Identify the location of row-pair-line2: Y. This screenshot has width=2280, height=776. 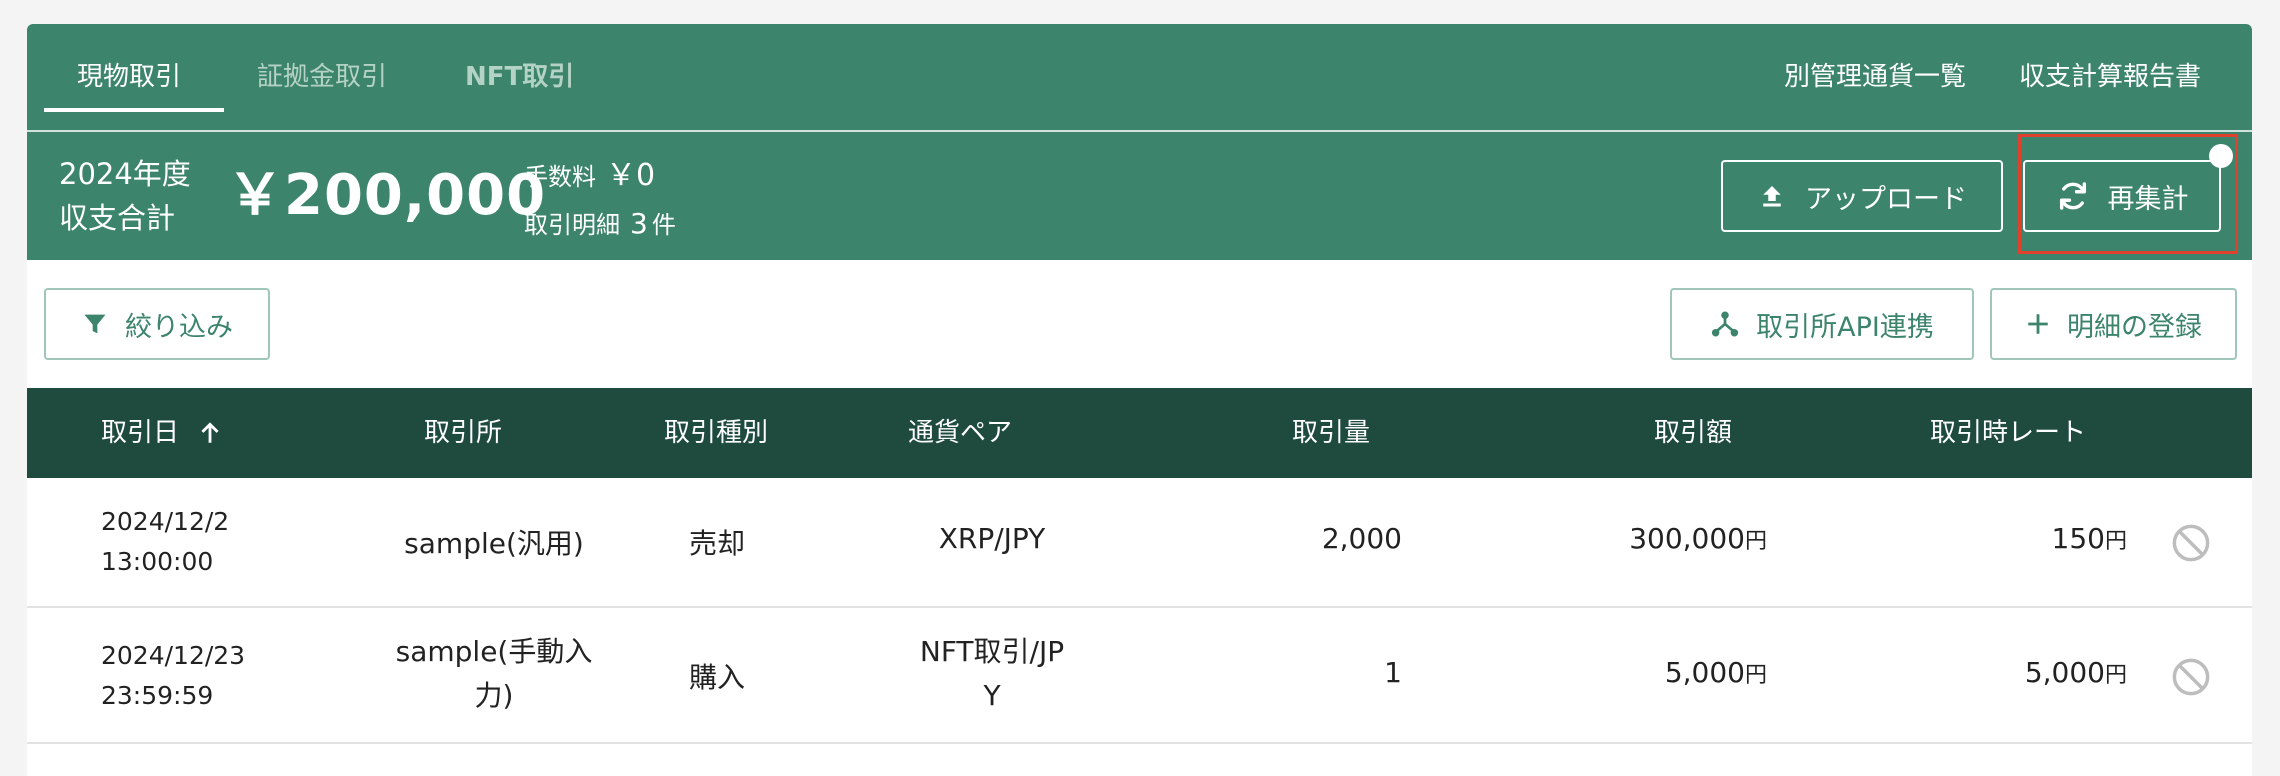
(992, 695).